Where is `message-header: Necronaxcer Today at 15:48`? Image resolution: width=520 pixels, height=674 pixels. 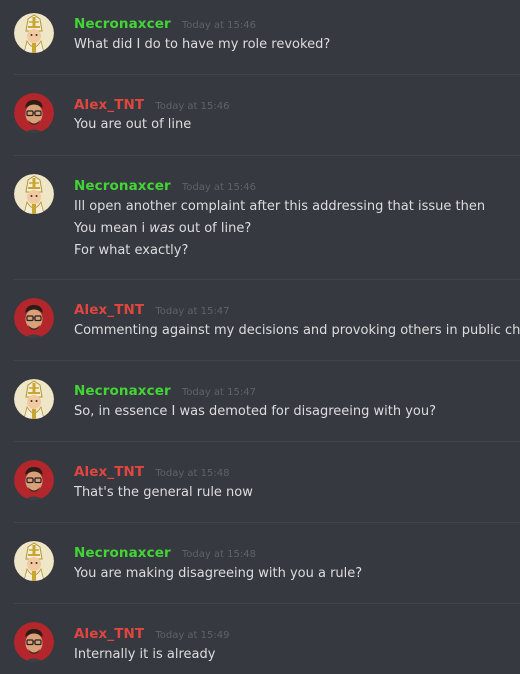 message-header: Necronaxcer Today at 15:48 is located at coordinates (165, 551).